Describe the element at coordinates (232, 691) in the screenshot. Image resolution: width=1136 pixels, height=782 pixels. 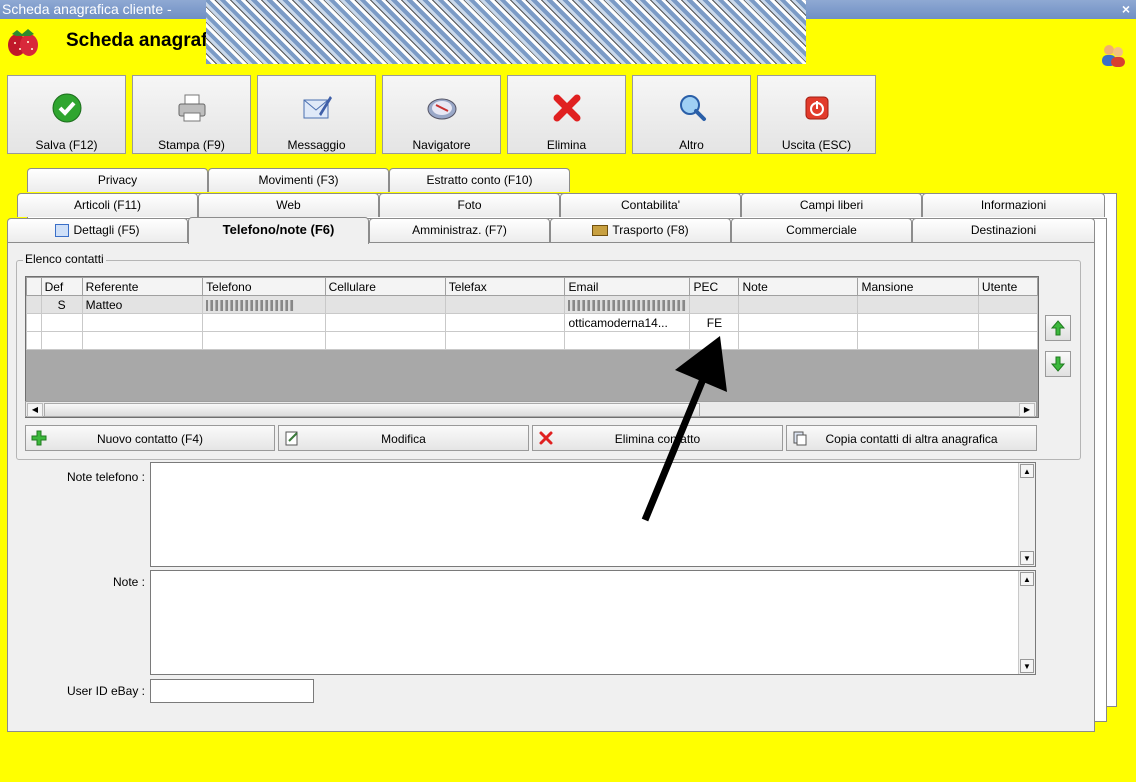
I see `ebay-user-id-input` at that location.